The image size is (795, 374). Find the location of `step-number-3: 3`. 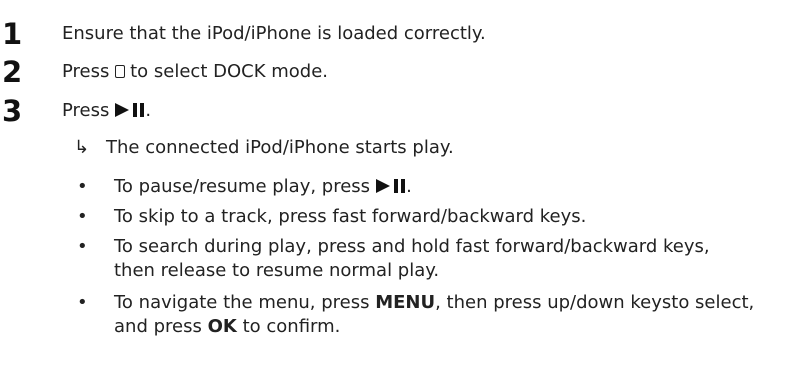

step-number-3: 3 is located at coordinates (12, 111).